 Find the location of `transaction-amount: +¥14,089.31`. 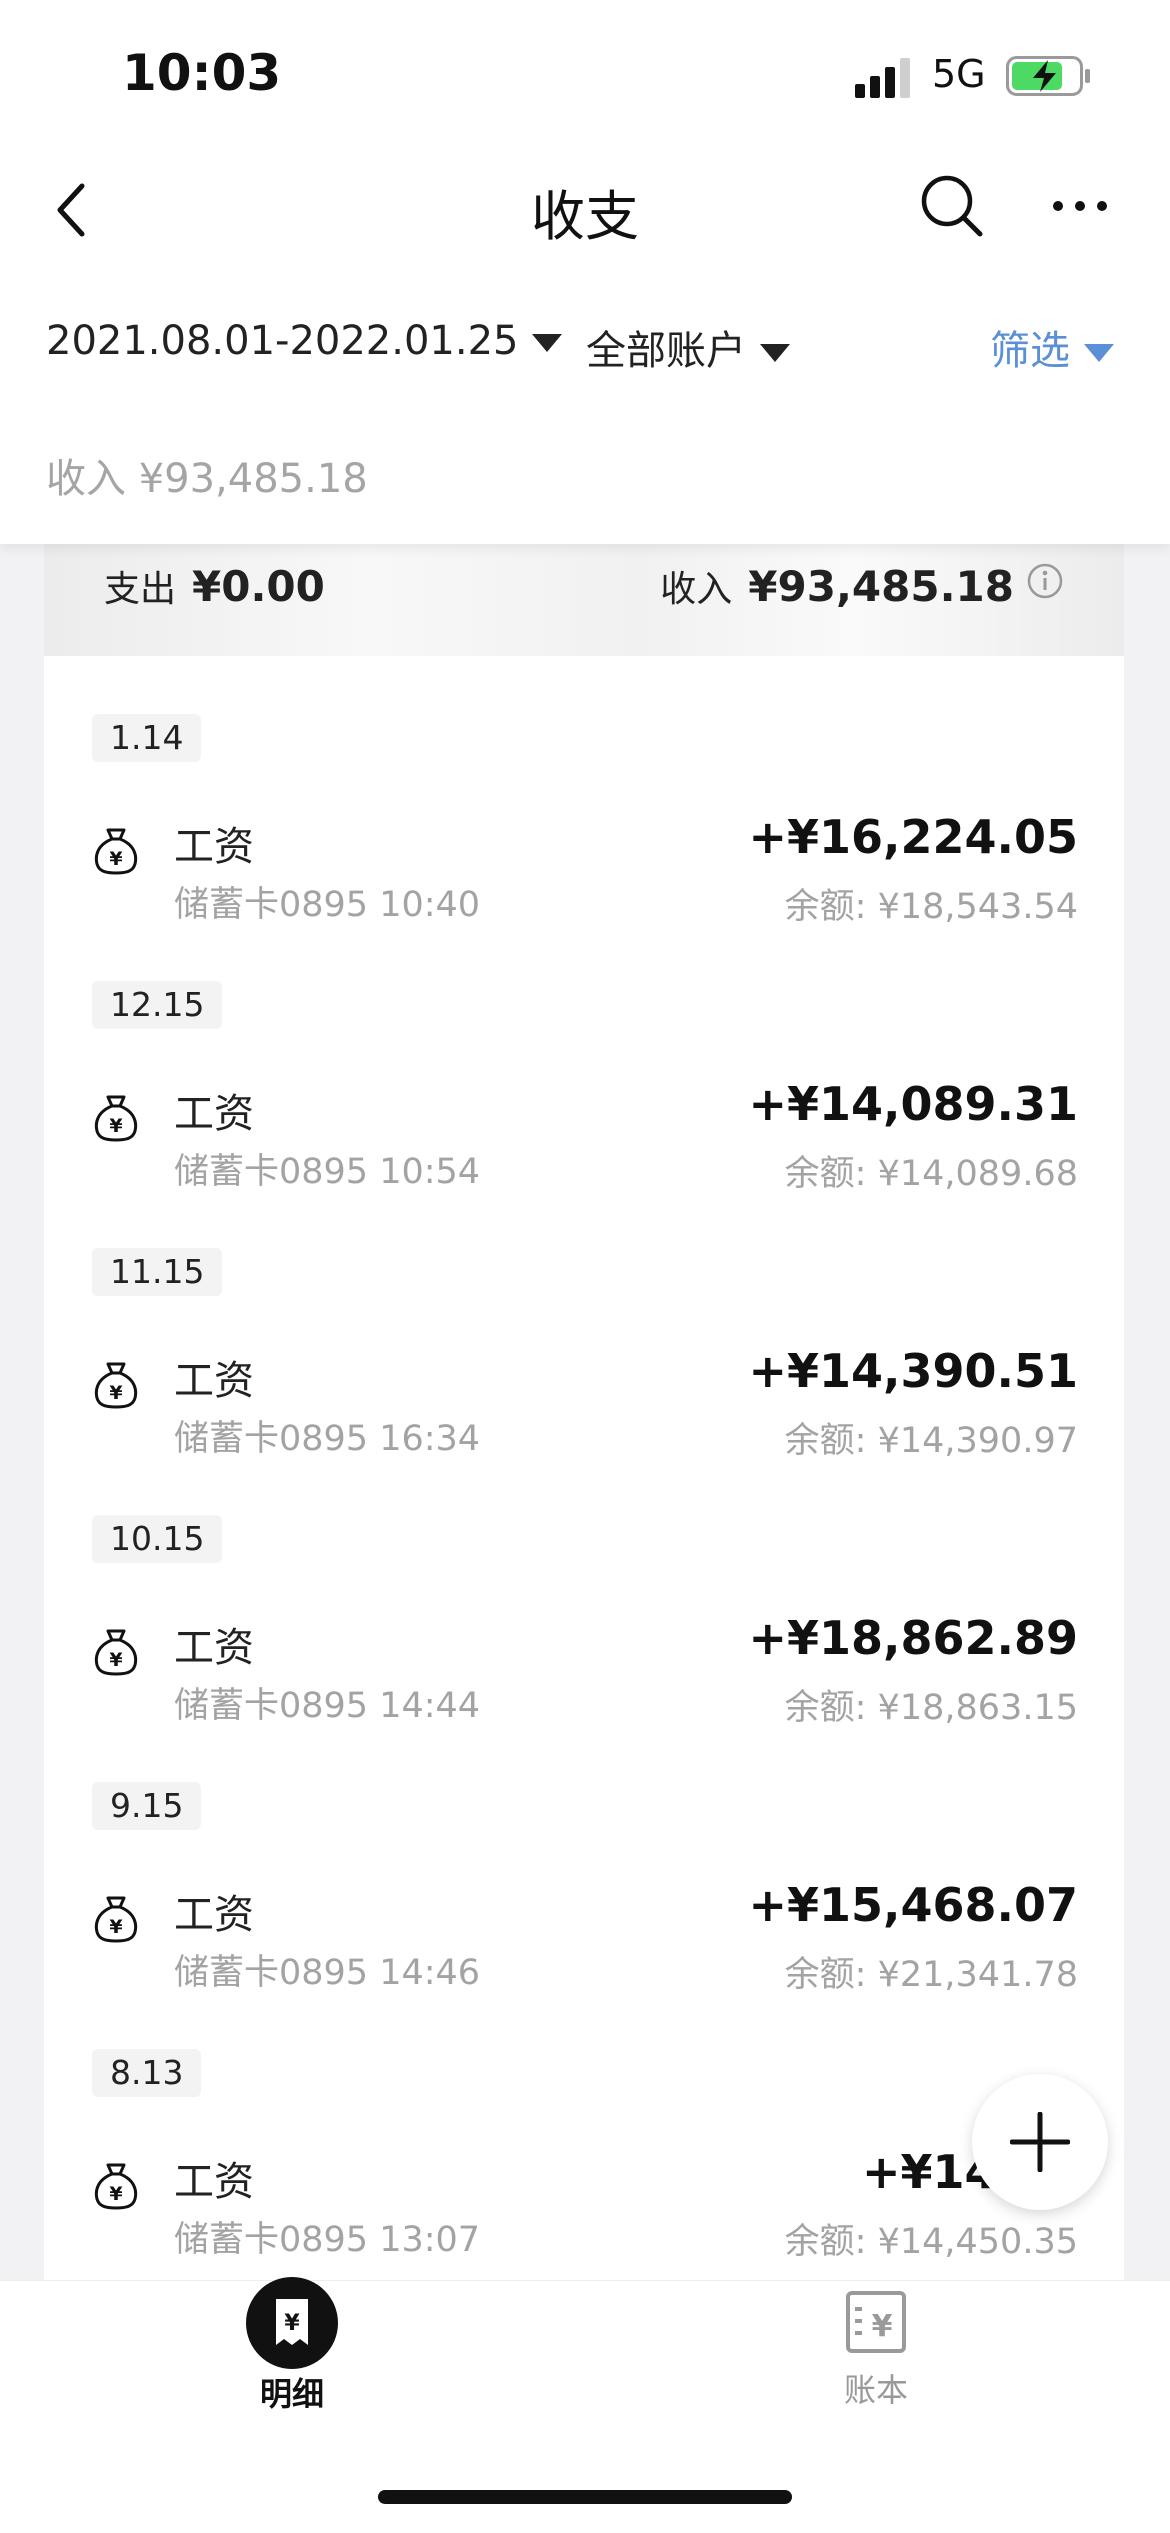

transaction-amount: +¥14,089.31 is located at coordinates (913, 1104).